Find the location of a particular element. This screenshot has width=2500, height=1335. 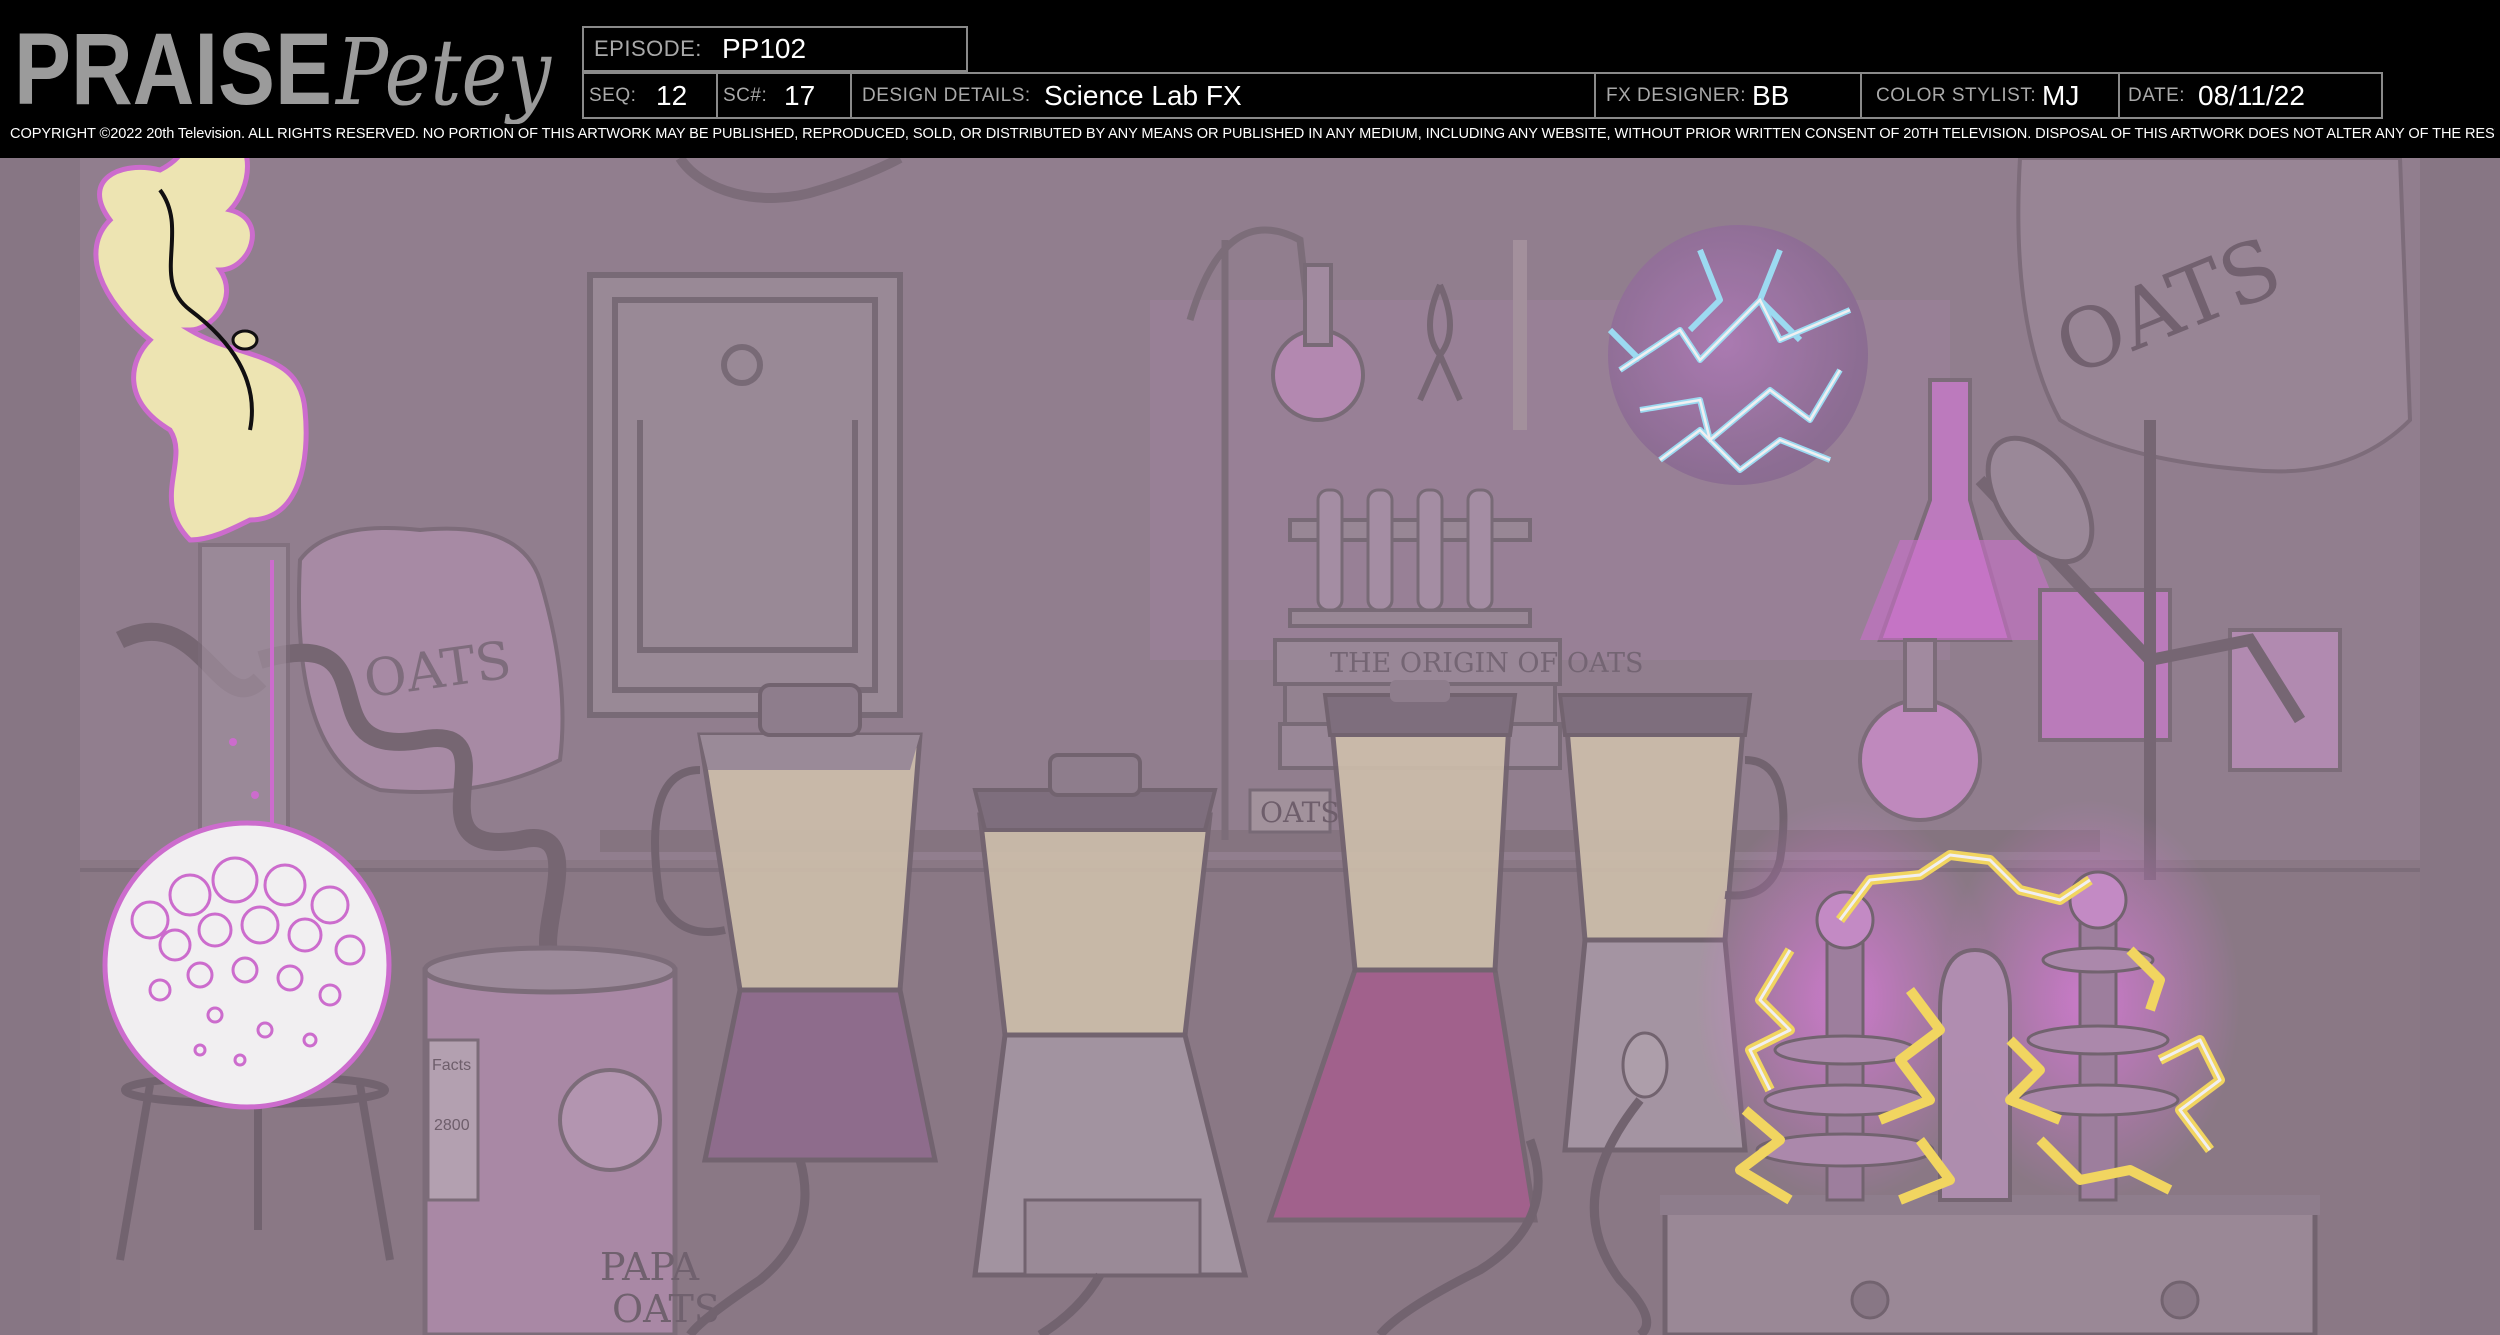

date-value: 08/11/22 is located at coordinates (2251, 95).